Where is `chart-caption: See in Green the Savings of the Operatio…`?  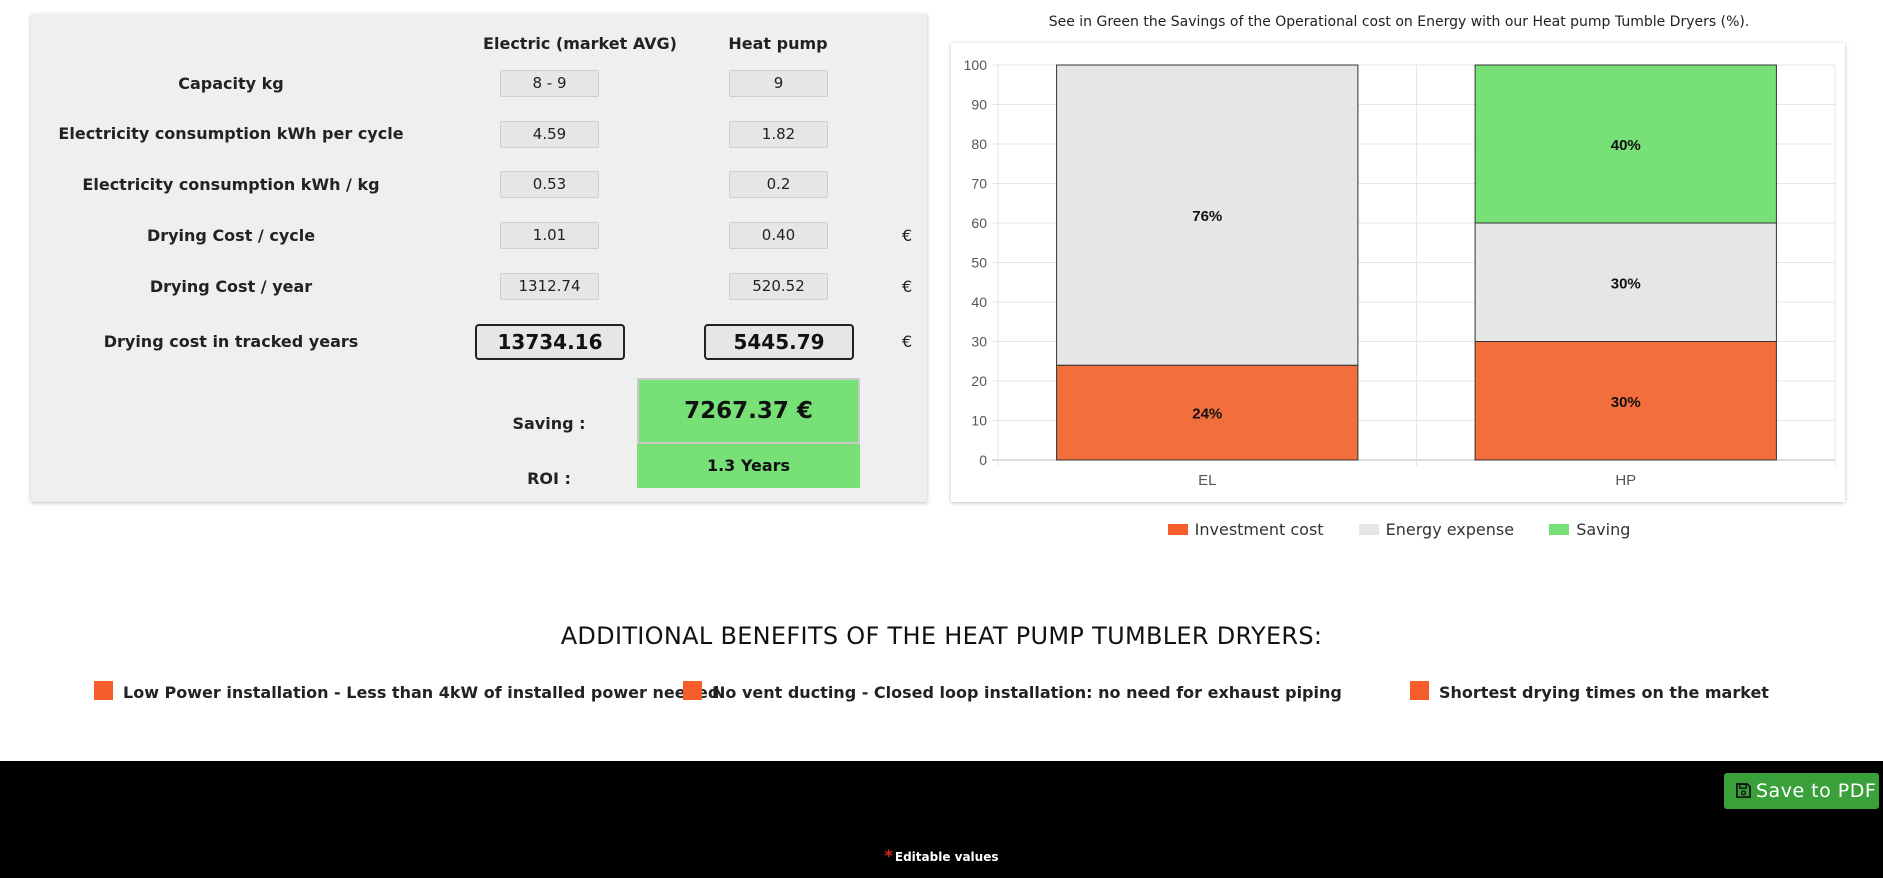
chart-caption: See in Green the Savings of the Operatio… is located at coordinates (1399, 22).